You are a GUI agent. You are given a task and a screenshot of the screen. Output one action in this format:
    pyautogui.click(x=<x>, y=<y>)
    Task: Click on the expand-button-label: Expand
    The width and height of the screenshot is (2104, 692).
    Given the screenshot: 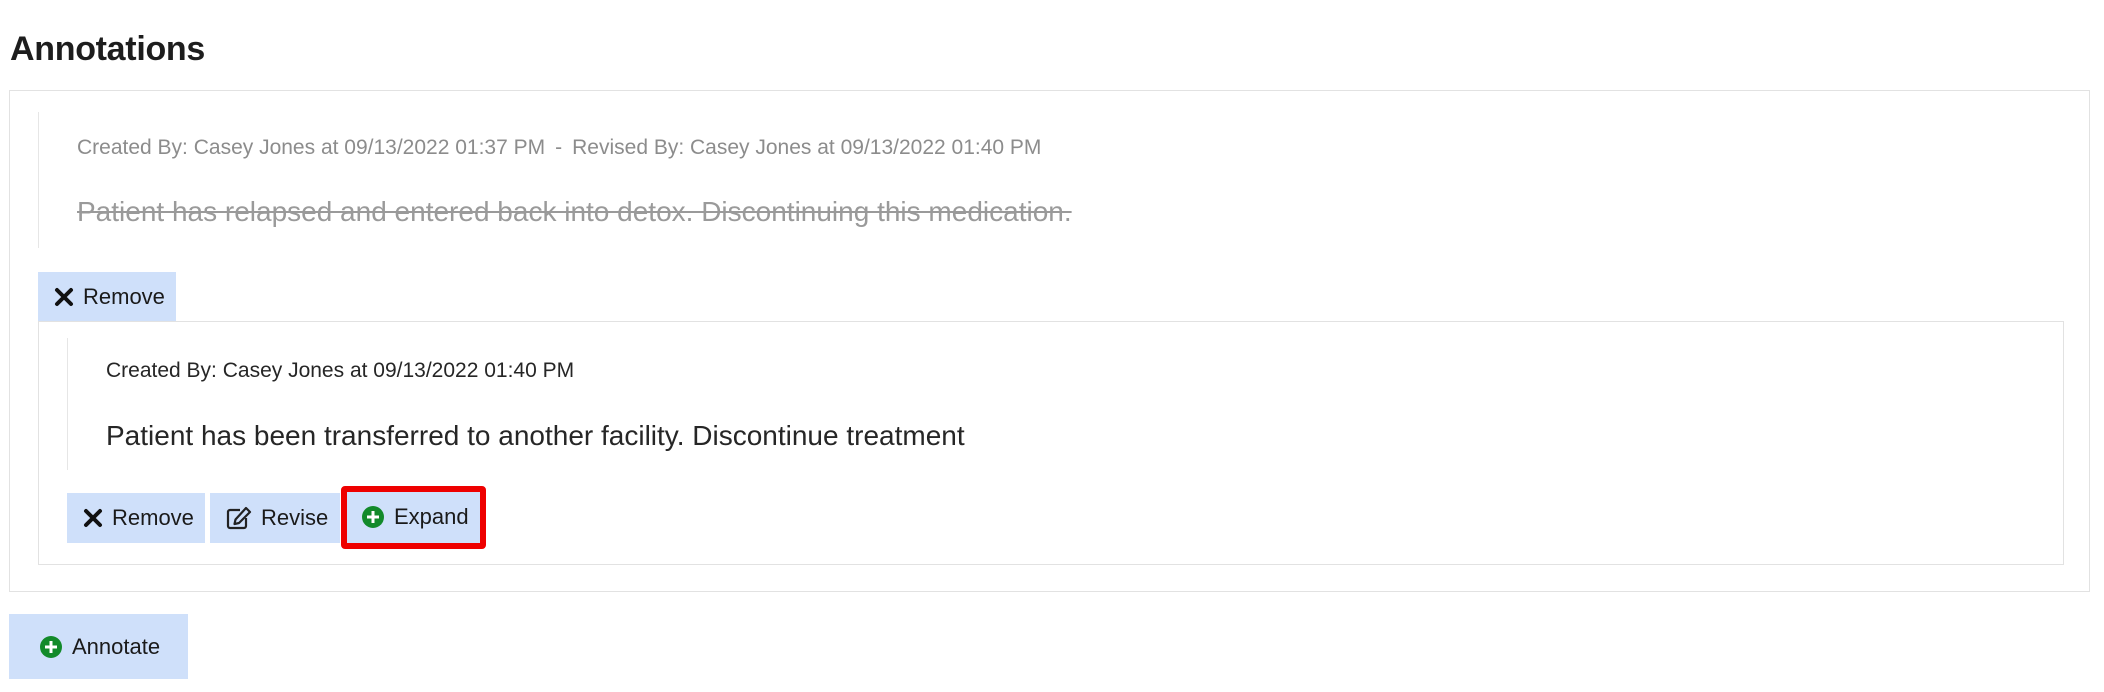 What is the action you would take?
    pyautogui.click(x=431, y=516)
    